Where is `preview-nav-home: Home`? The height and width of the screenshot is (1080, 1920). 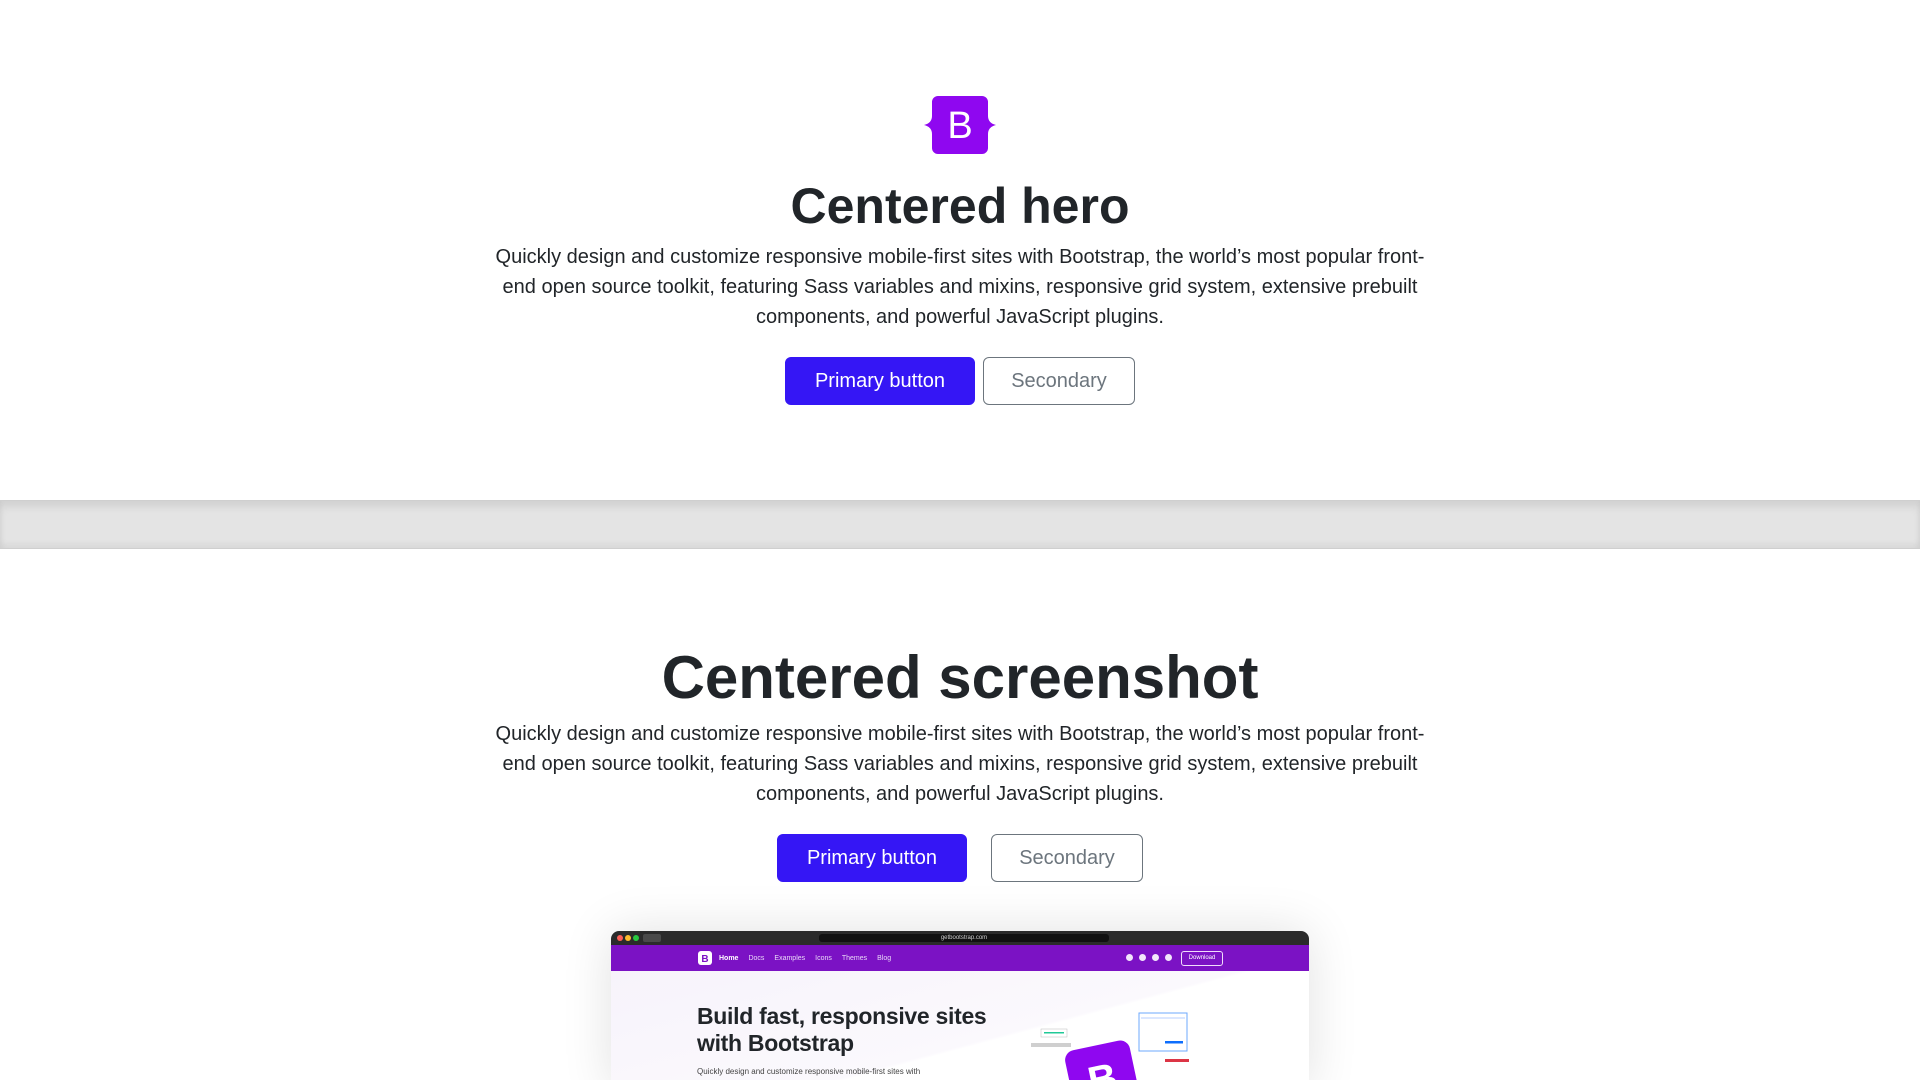
preview-nav-home: Home is located at coordinates (729, 958).